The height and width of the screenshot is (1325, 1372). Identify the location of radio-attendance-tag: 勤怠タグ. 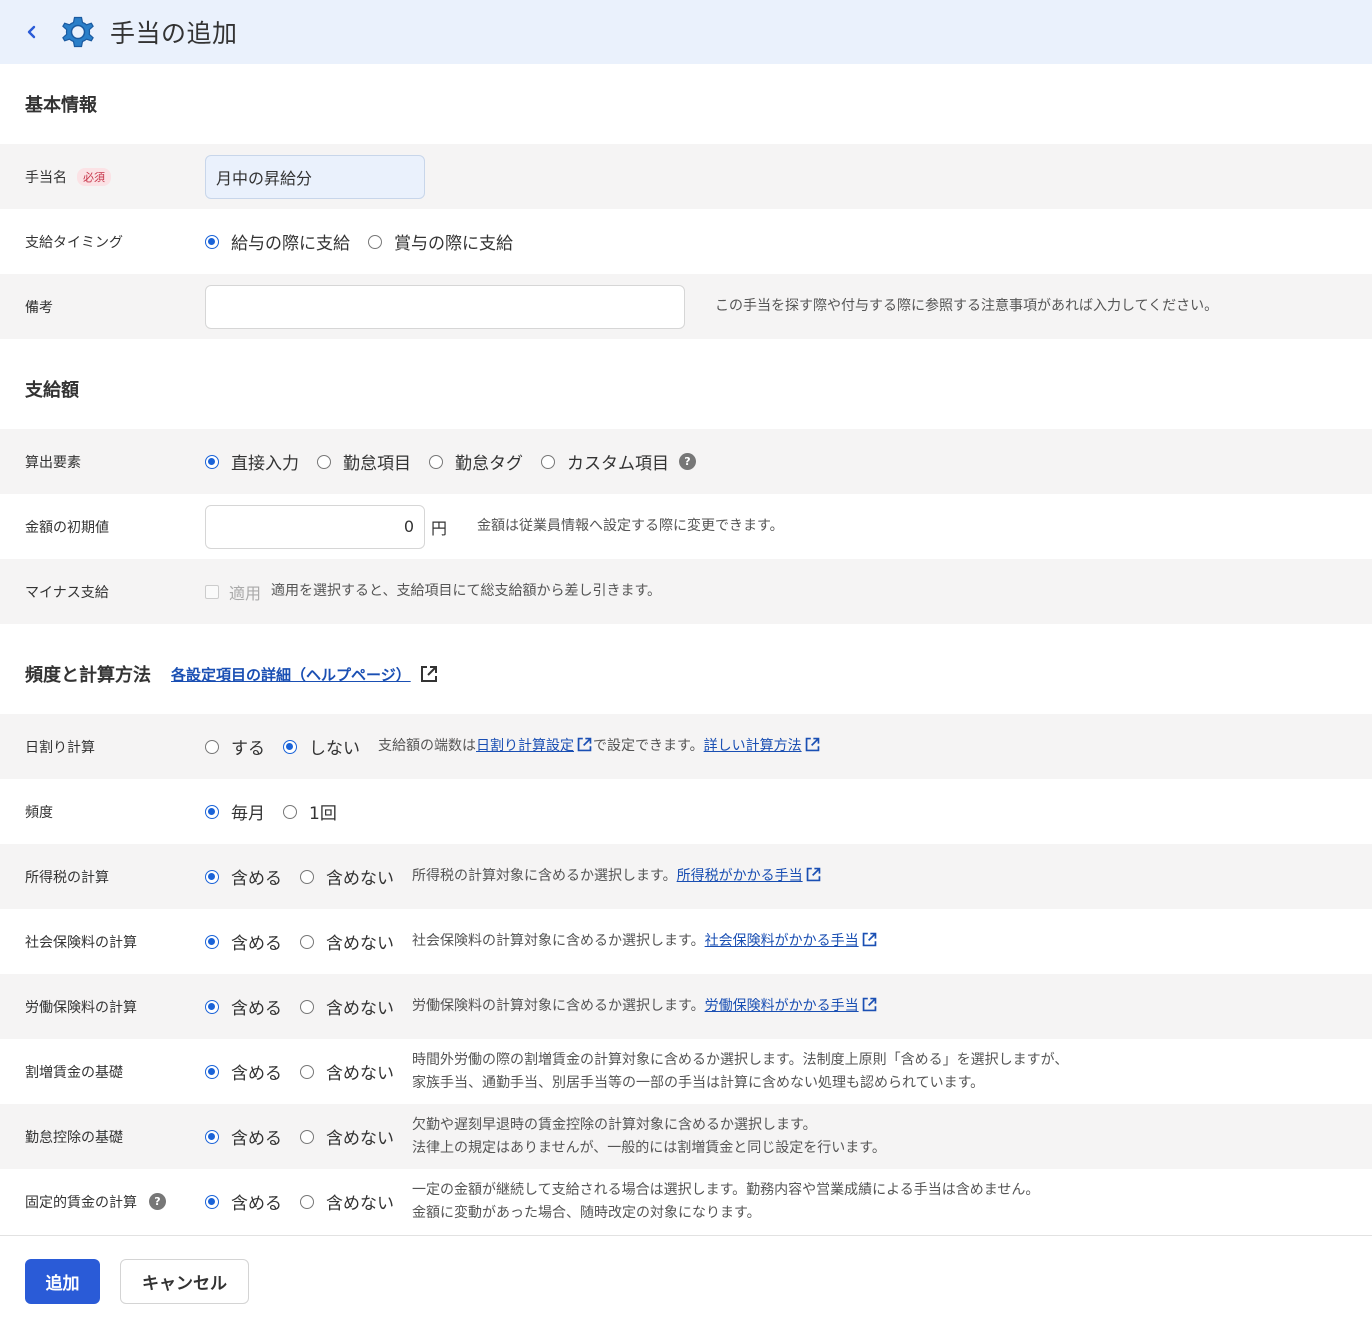
(476, 461).